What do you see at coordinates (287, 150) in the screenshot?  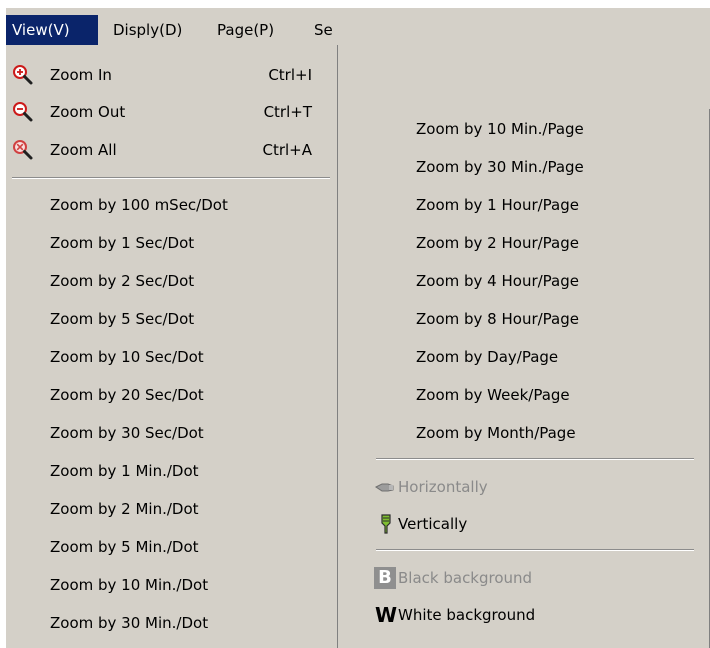 I see `menu-item-shortcut: Ctrl+A` at bounding box center [287, 150].